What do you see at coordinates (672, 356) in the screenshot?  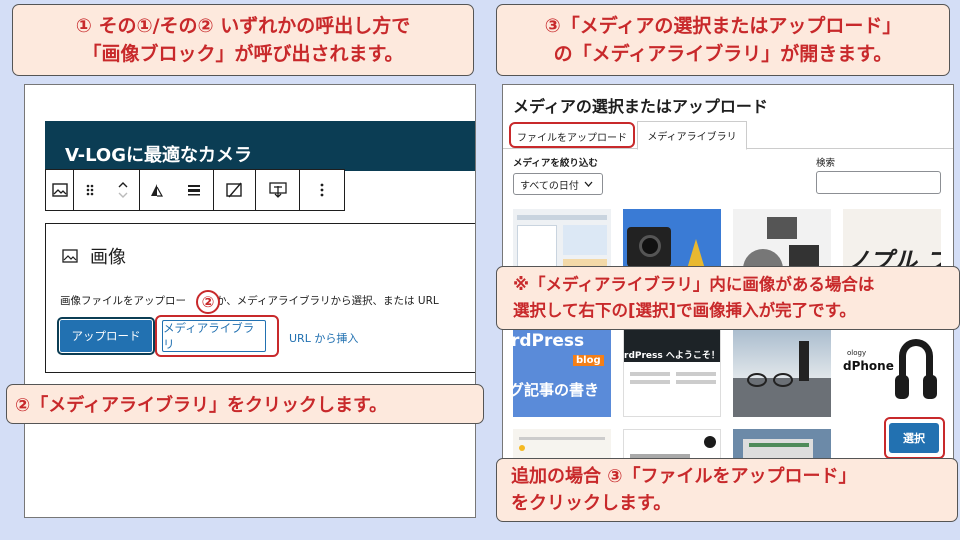 I see `media-thumb-6-title: rdPress へようこそ！` at bounding box center [672, 356].